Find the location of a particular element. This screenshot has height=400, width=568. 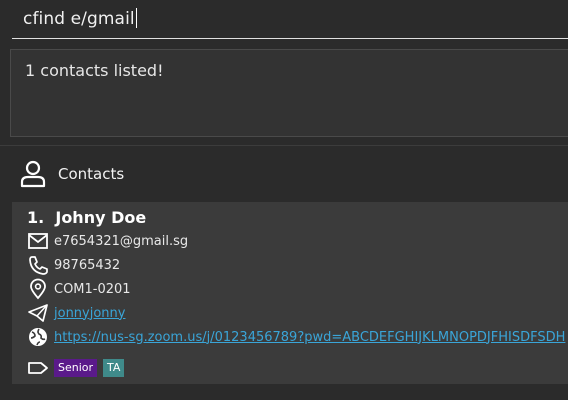

telegram-row: jonnyjonny is located at coordinates (76, 313).